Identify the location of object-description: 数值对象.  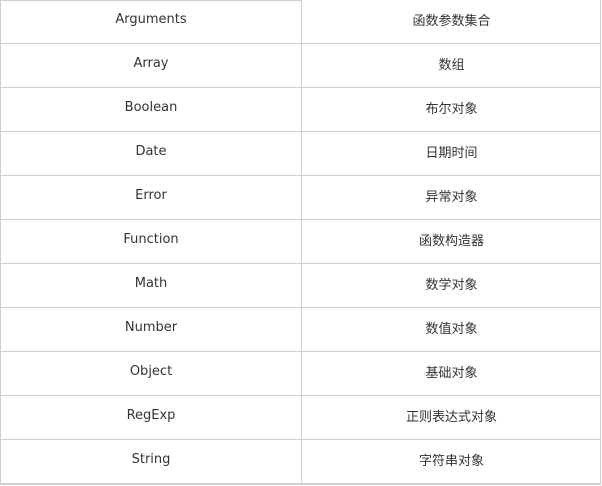
(451, 329).